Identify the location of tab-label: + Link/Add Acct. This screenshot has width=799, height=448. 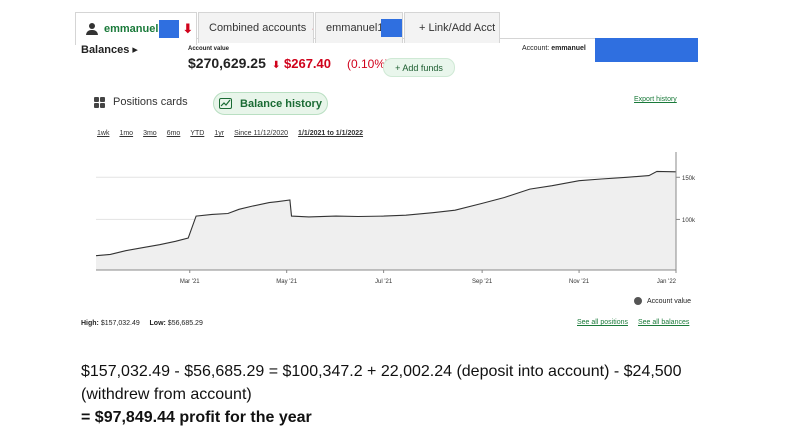
(457, 28).